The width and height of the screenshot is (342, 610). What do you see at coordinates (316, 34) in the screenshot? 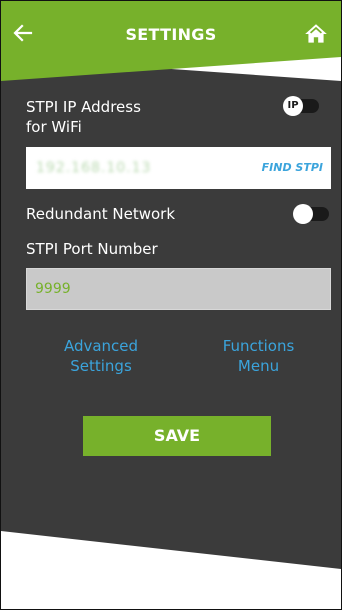
I see `home-icon` at bounding box center [316, 34].